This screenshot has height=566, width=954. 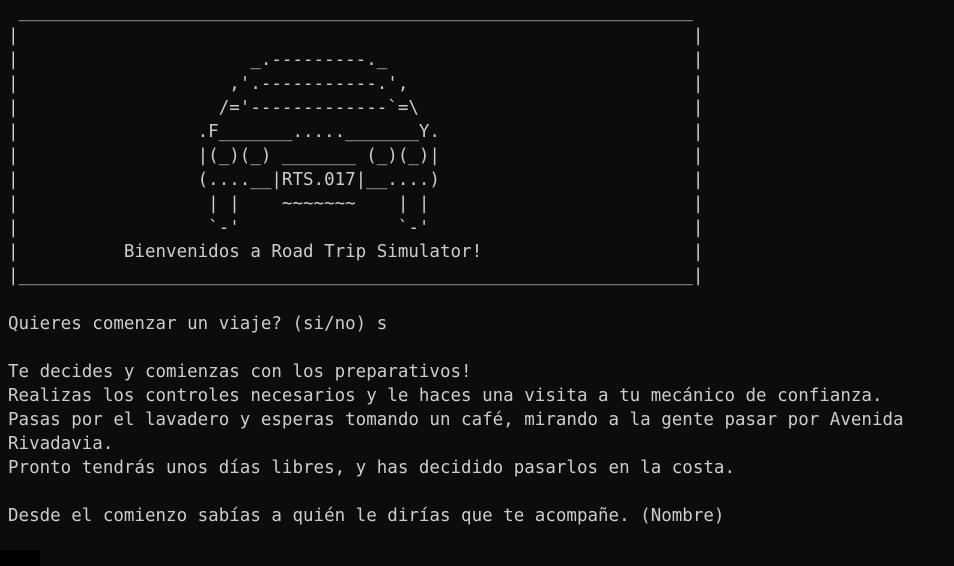 I want to click on banner-title-line: | Bienvenidos a Road Trip Simulator! |, so click(x=356, y=252).